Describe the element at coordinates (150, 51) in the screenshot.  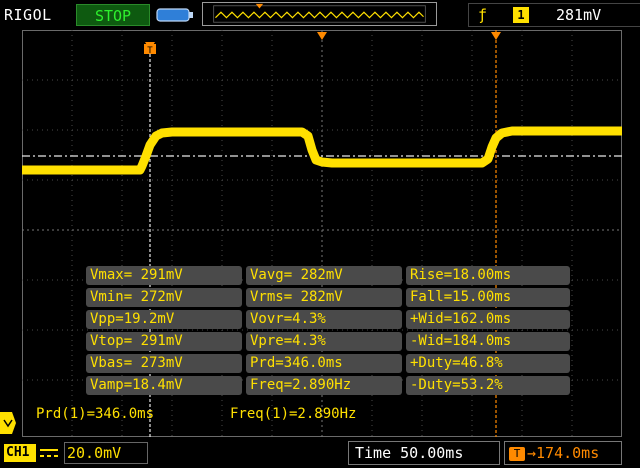
I see `svg-text: T` at that location.